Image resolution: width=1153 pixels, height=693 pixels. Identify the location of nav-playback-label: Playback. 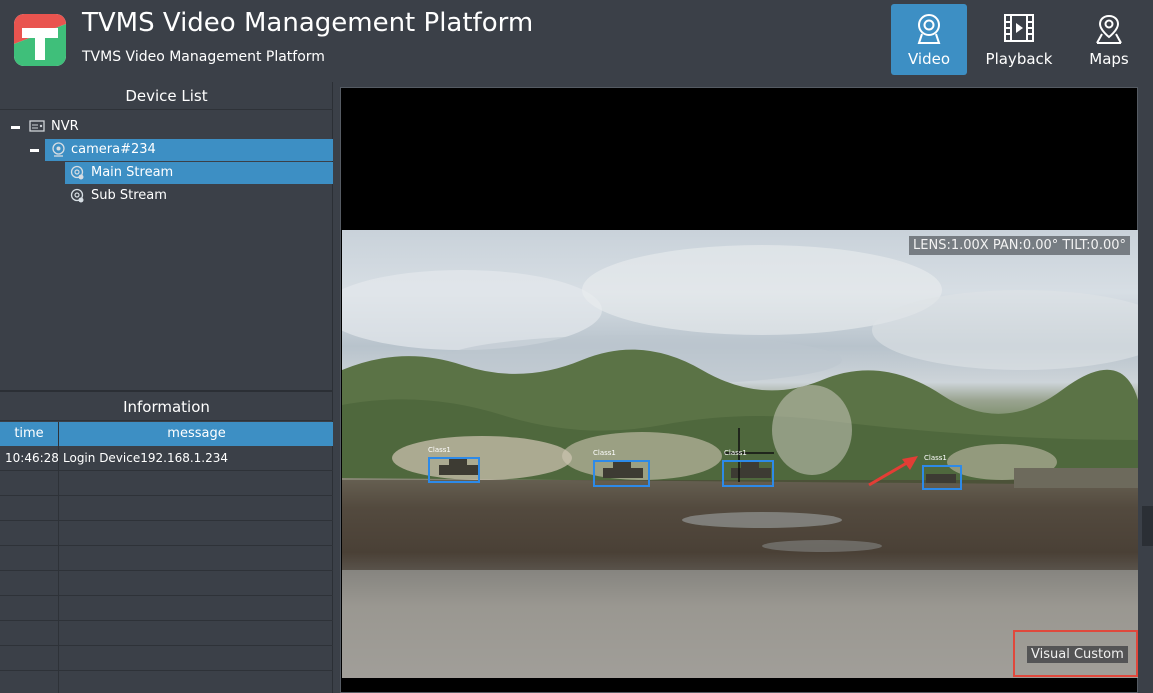
(1019, 59).